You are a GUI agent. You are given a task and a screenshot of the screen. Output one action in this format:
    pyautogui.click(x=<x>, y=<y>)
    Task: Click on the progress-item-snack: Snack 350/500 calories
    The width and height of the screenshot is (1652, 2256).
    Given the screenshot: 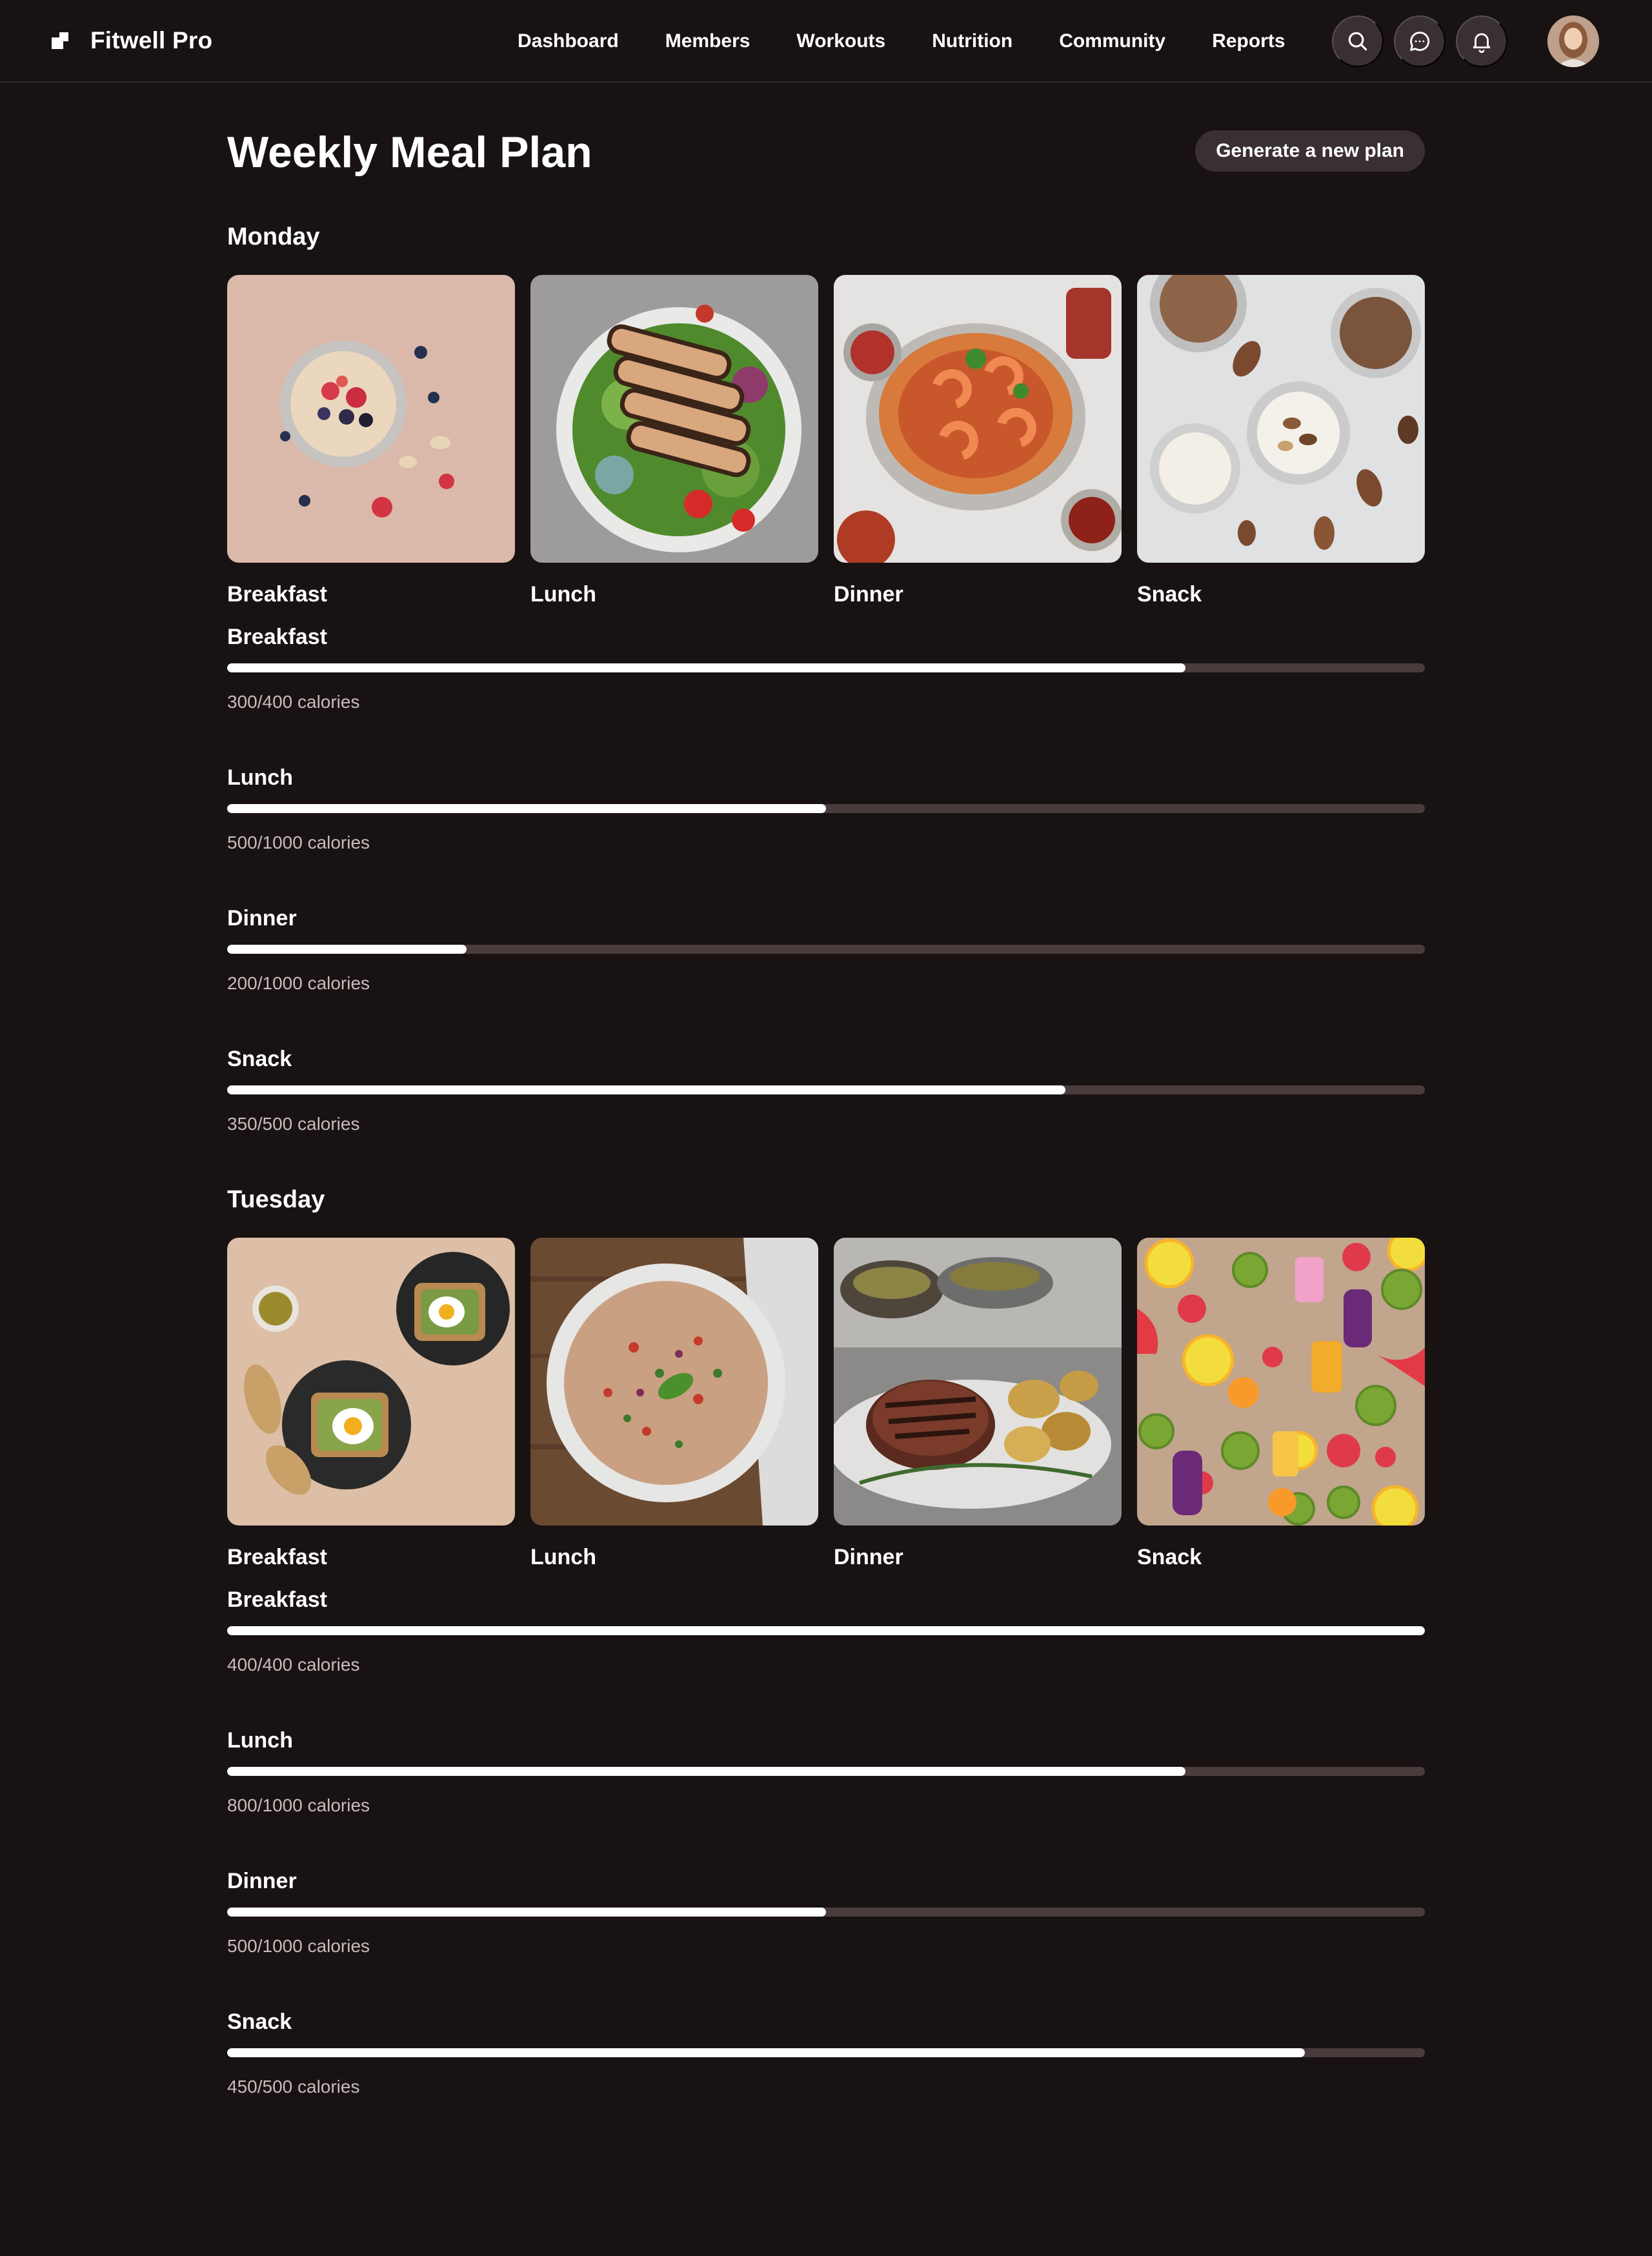 What is the action you would take?
    pyautogui.click(x=826, y=1117)
    